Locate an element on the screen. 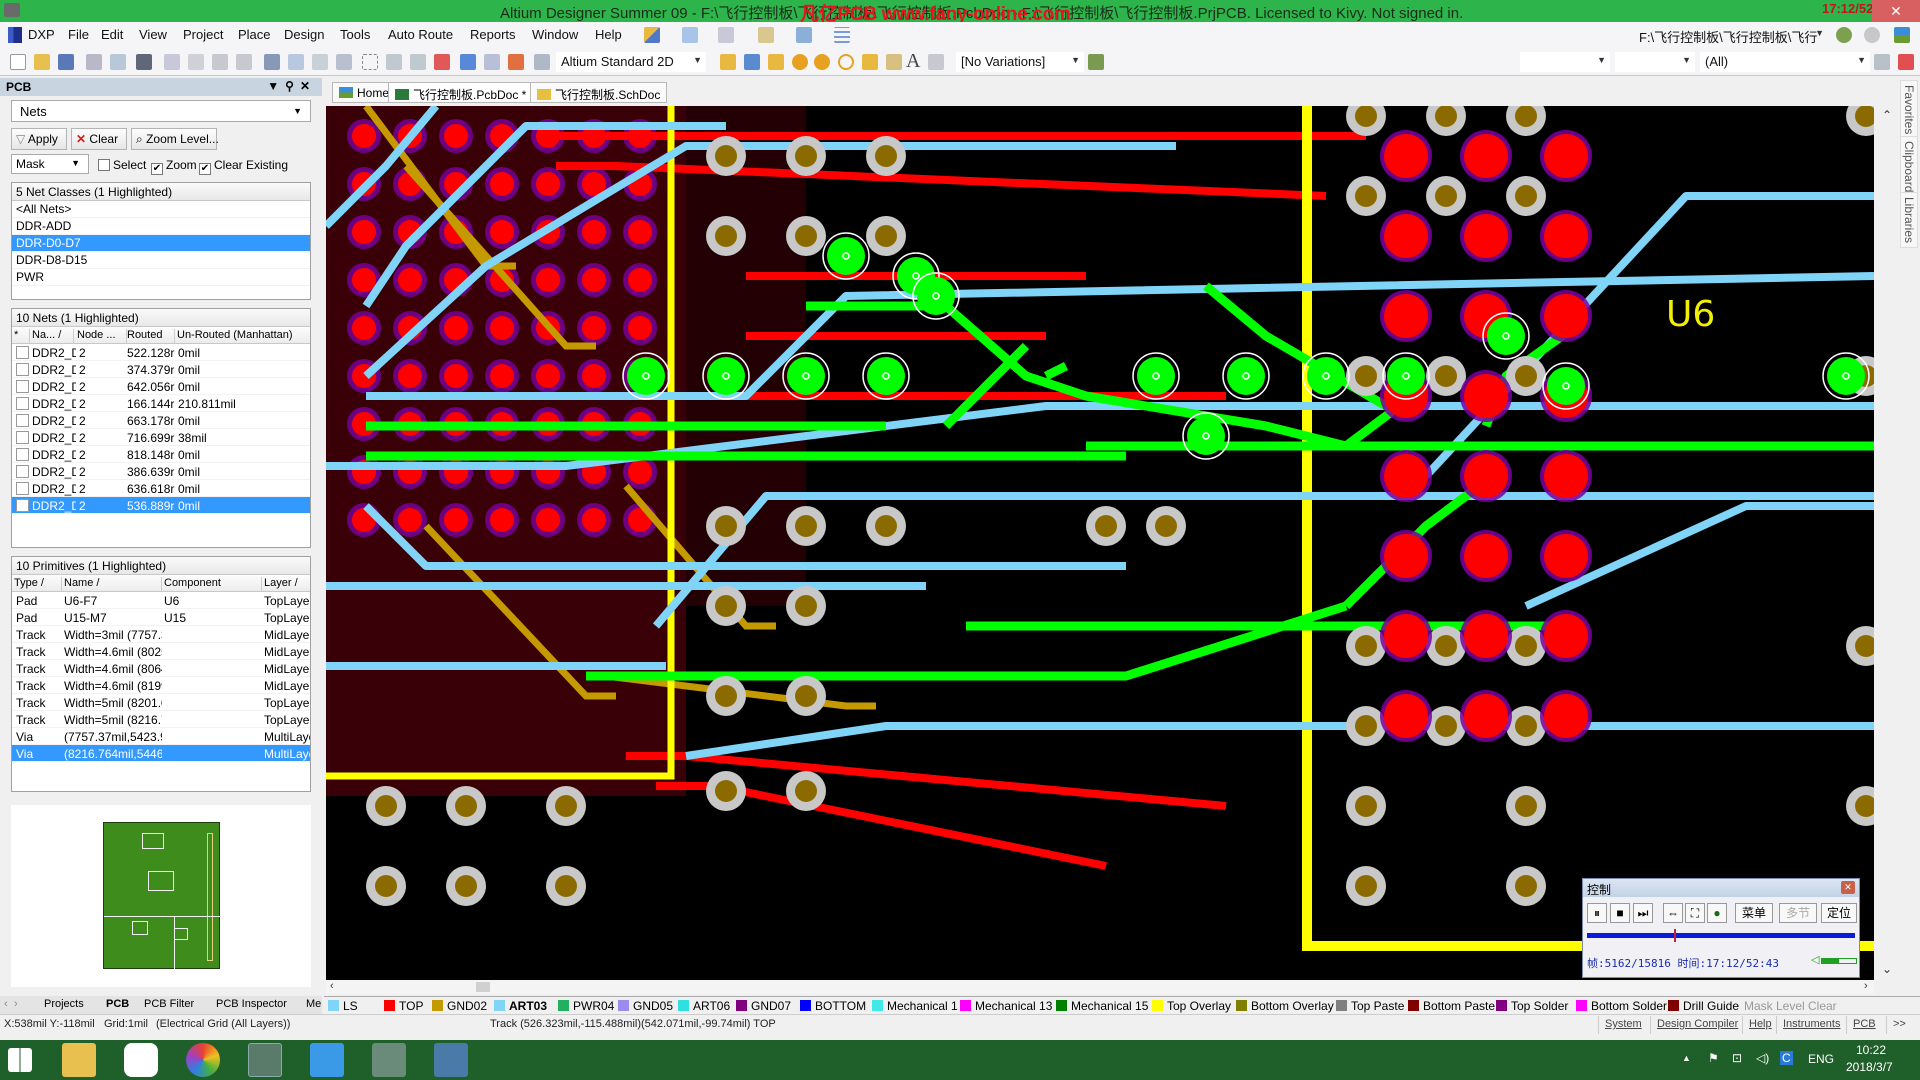 Image resolution: width=1920 pixels, height=1080 pixels. tab-pcb-filter: PCB Filter is located at coordinates (169, 1004).